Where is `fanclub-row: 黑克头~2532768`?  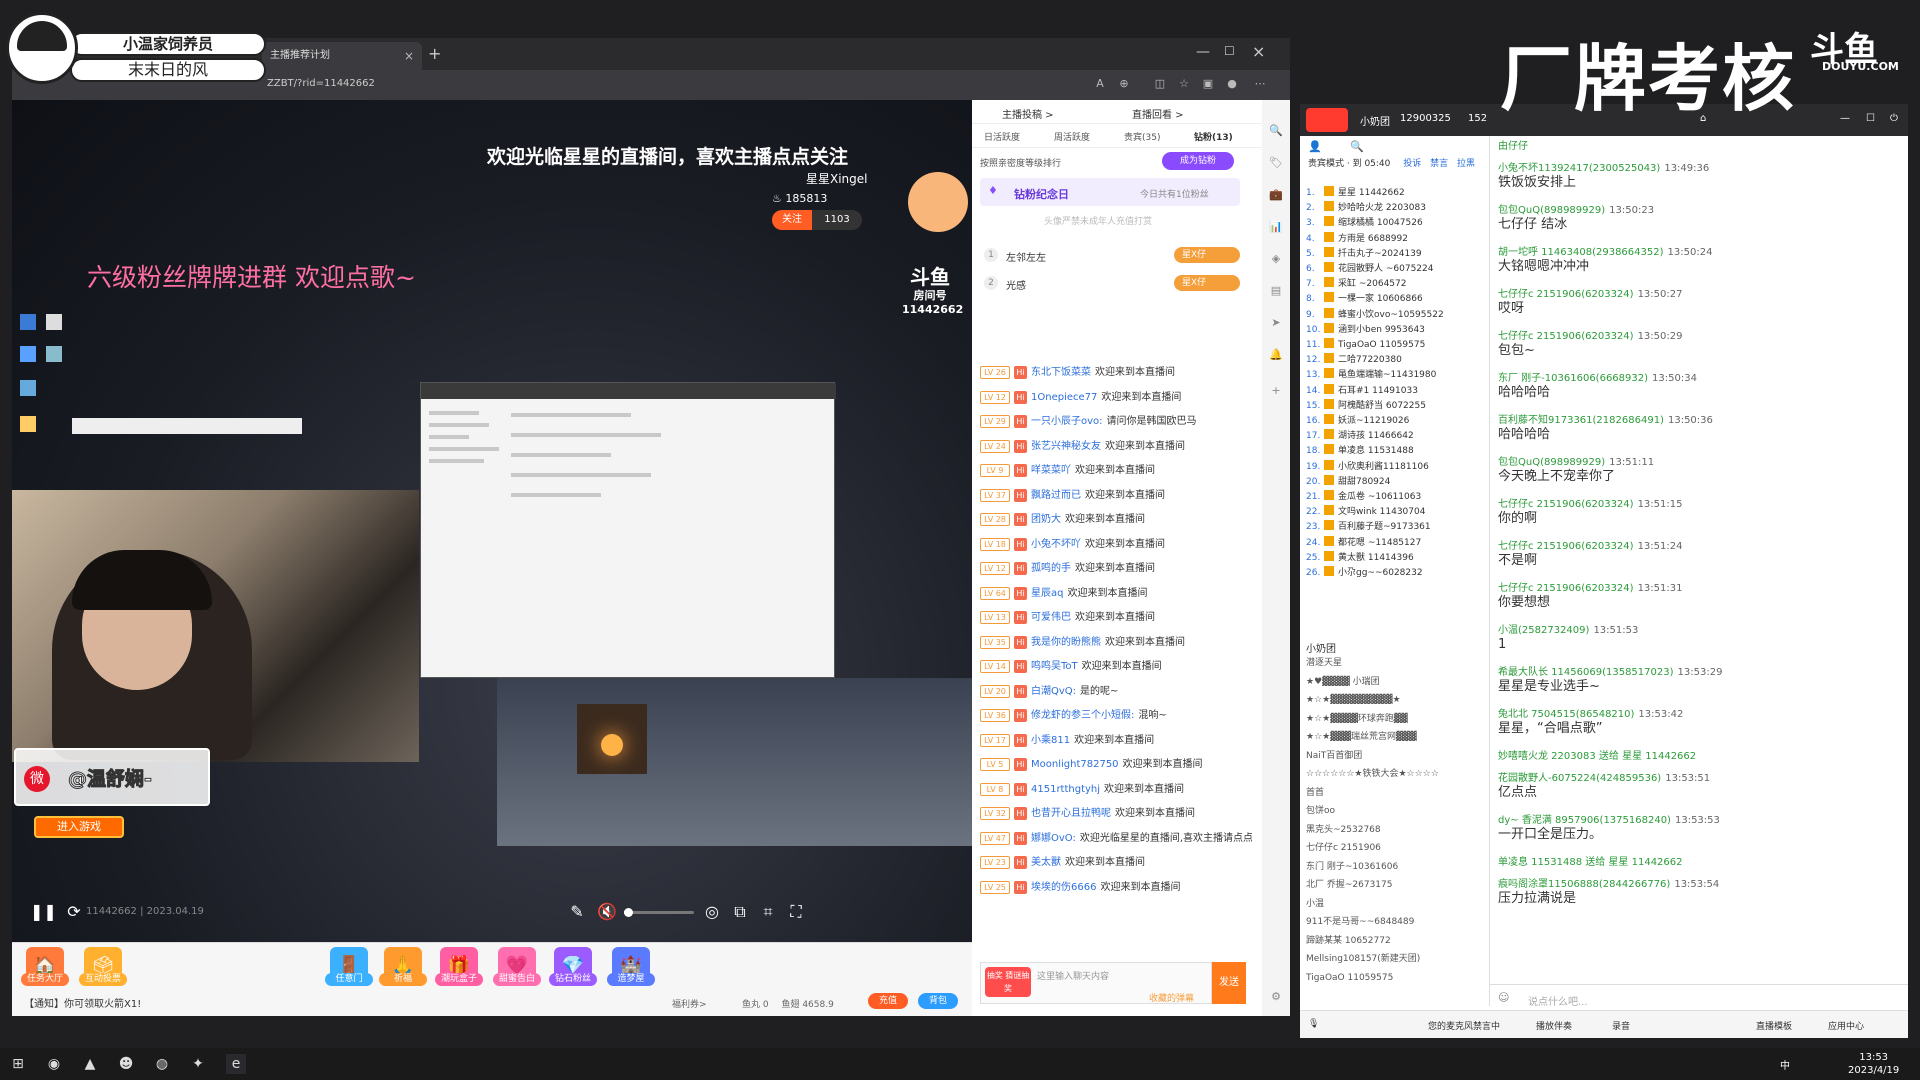
fanclub-row: 黑克头~2532768 is located at coordinates (1395, 830).